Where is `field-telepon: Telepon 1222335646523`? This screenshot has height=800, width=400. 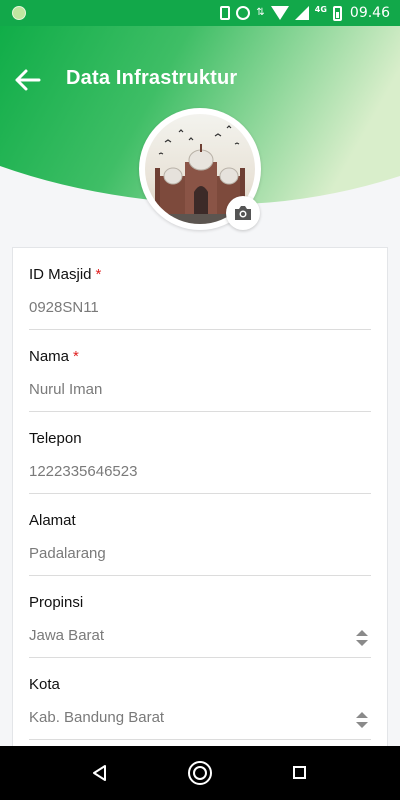
field-telepon: Telepon 1222335646523 is located at coordinates (200, 453).